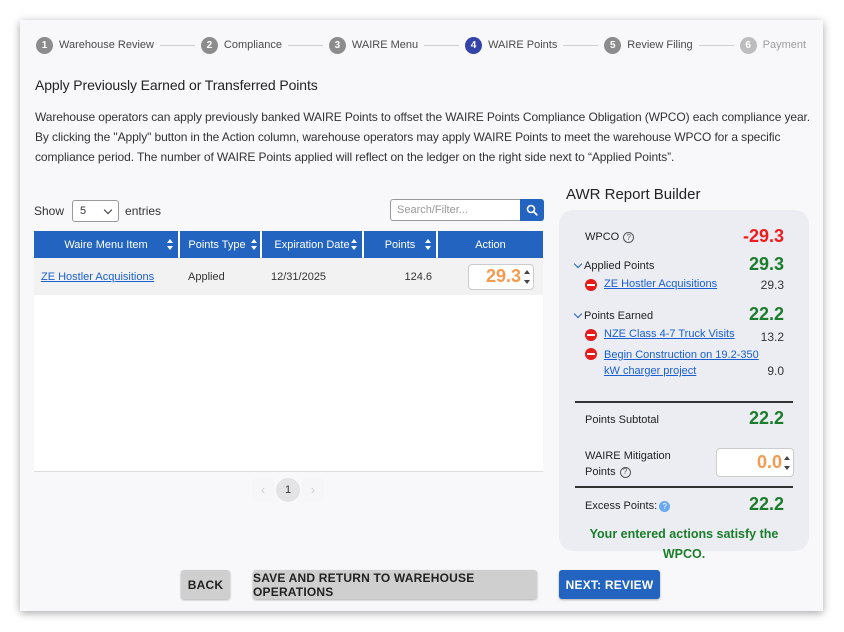 This screenshot has width=844, height=632. What do you see at coordinates (684, 463) in the screenshot?
I see `mitigation-row: WAIRE Mitigation Points? 0.0` at bounding box center [684, 463].